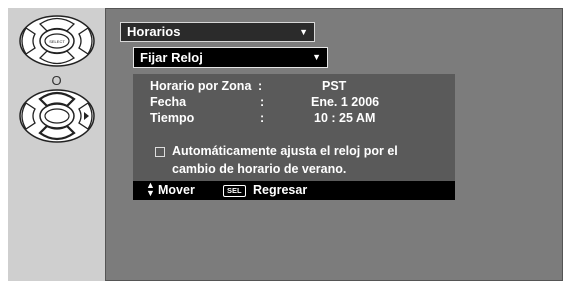 This screenshot has width=571, height=289. What do you see at coordinates (201, 86) in the screenshot?
I see `setting-label: Horario por Zona` at bounding box center [201, 86].